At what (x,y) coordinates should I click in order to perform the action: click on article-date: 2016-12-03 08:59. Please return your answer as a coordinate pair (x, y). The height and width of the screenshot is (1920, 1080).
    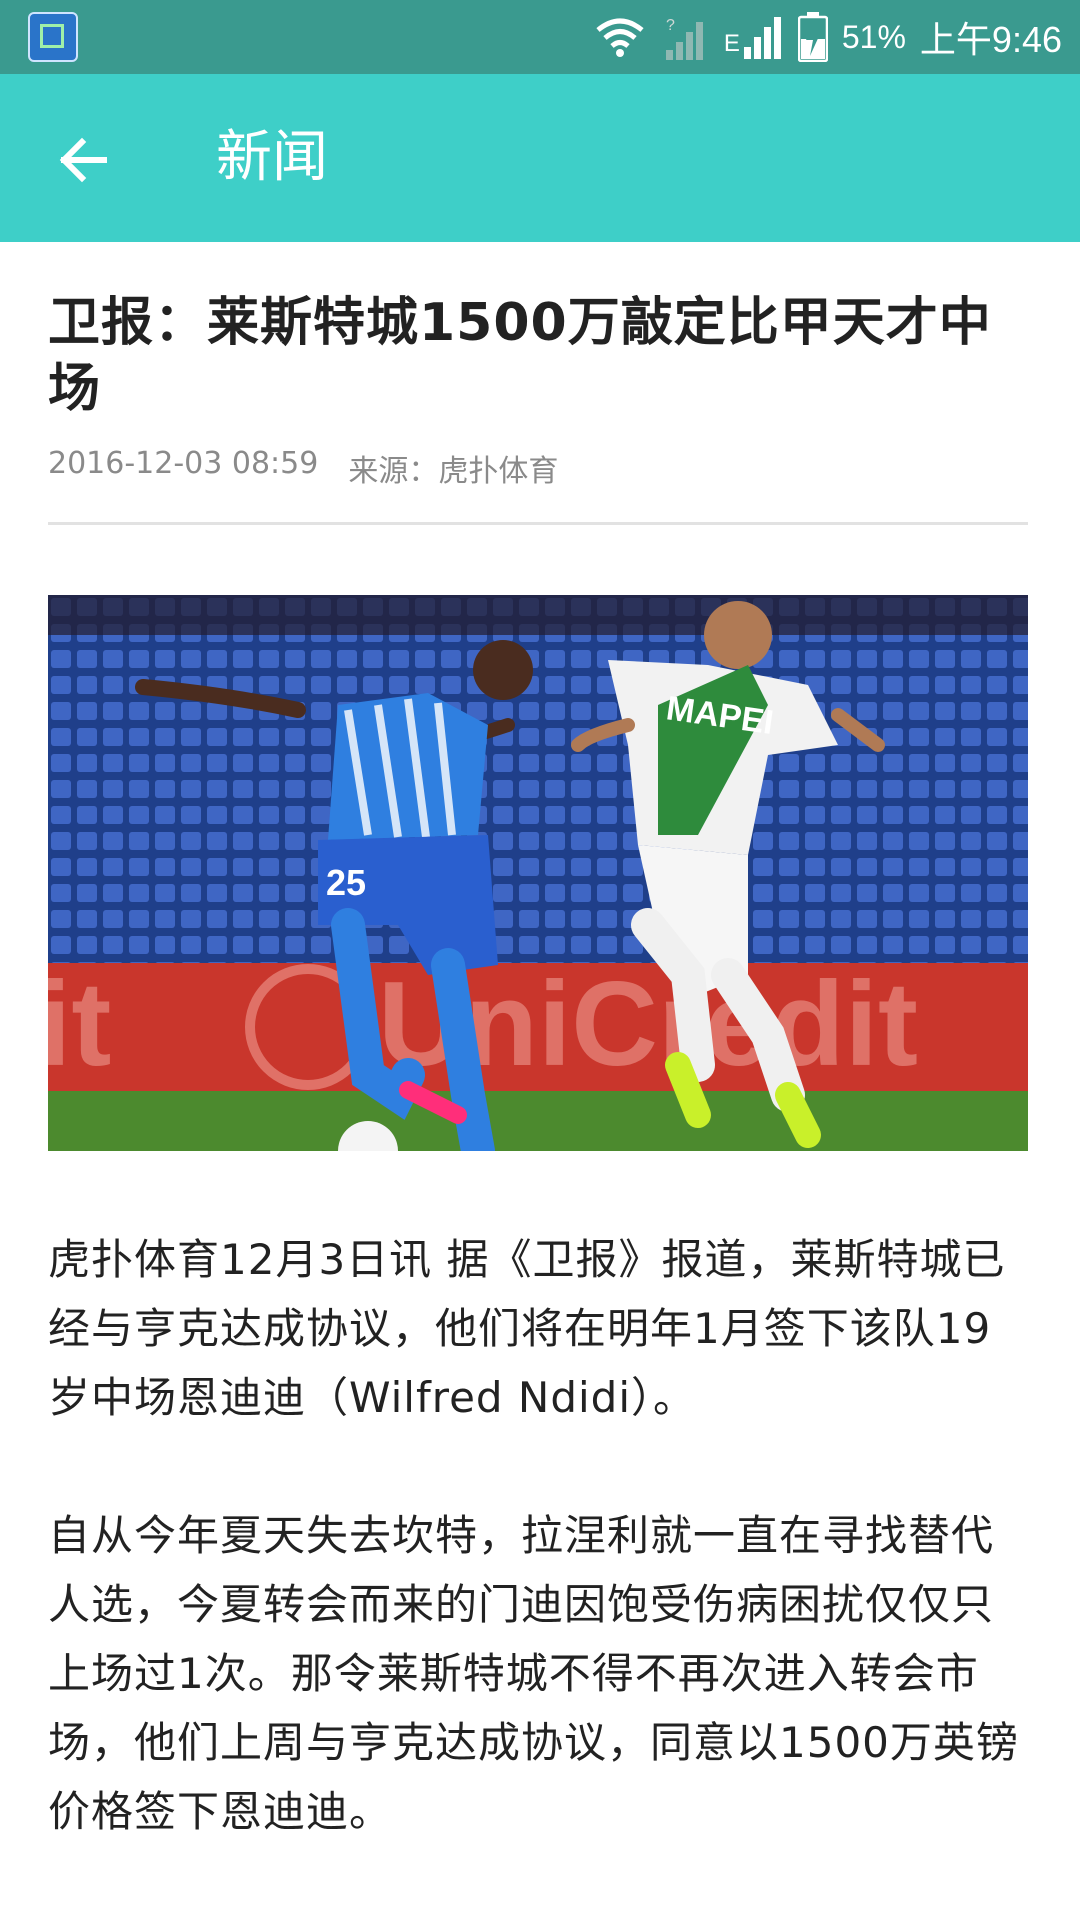
    Looking at the image, I should click on (183, 463).